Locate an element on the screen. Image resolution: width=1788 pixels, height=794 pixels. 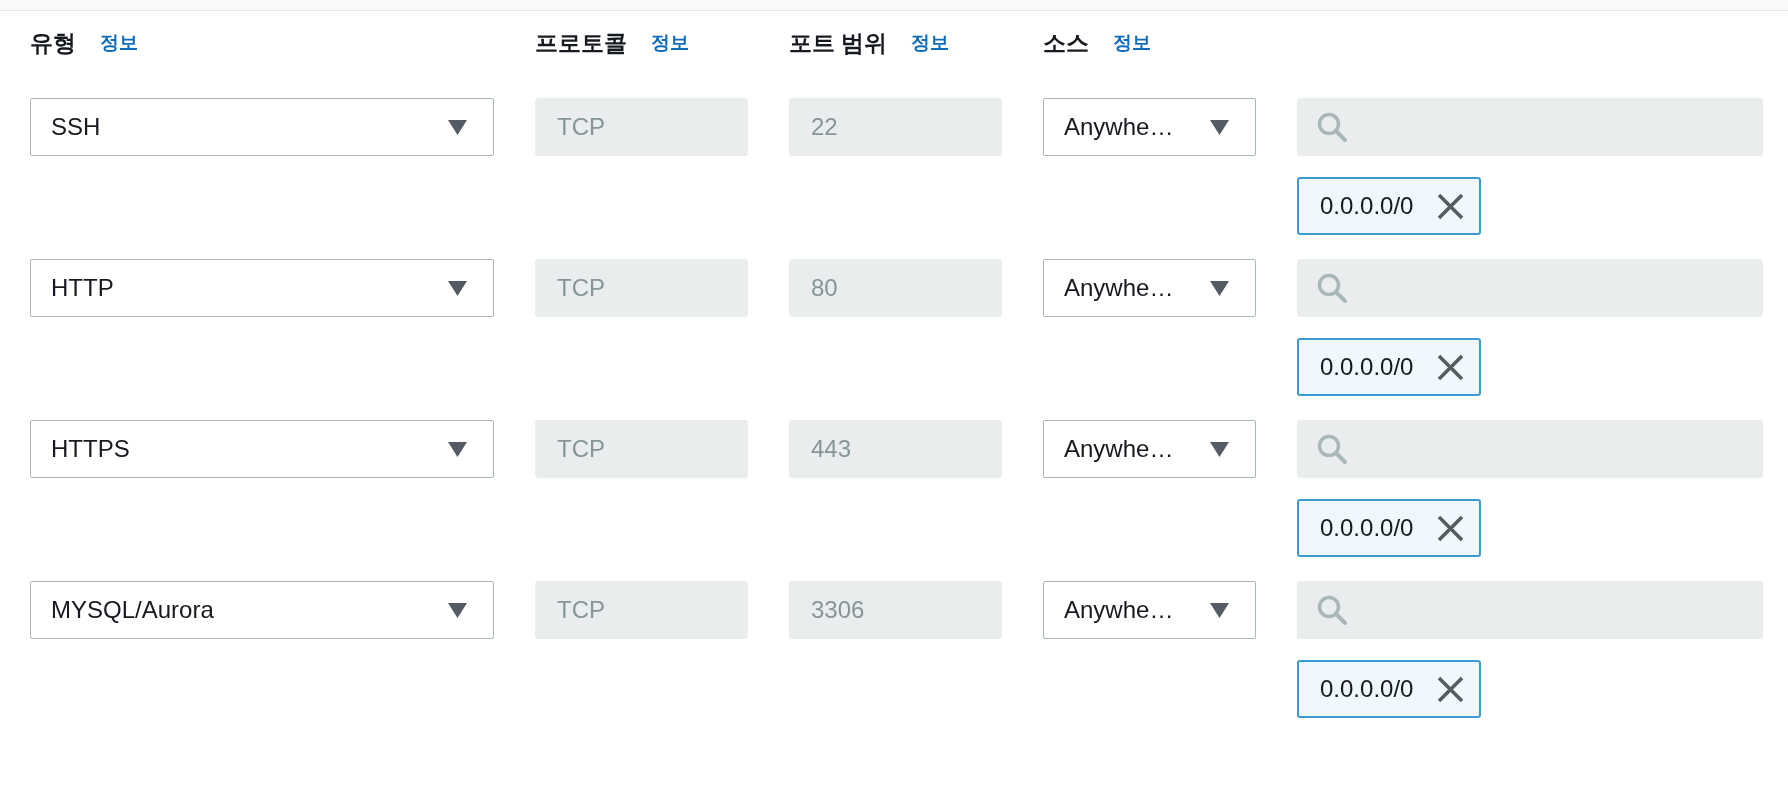
column-header: 프로토콜 is located at coordinates (581, 43).